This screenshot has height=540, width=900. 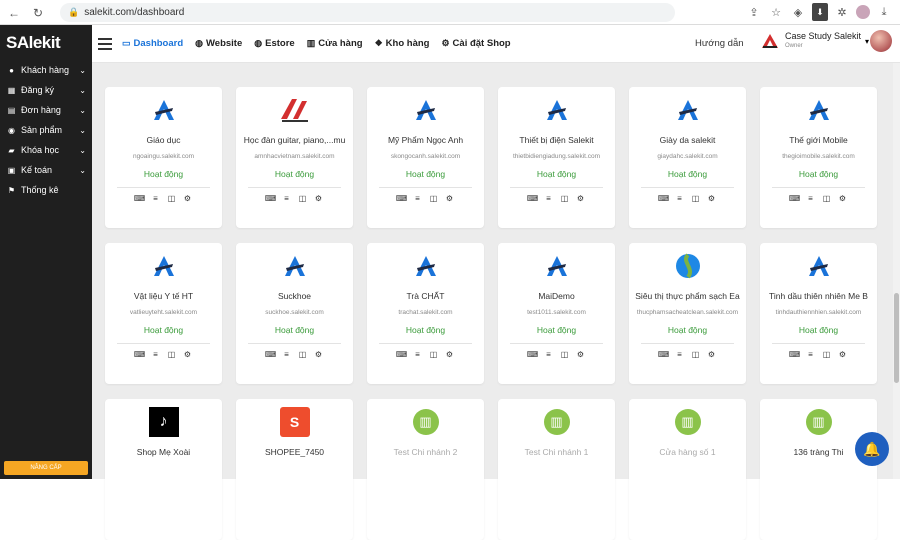 What do you see at coordinates (425, 469) in the screenshot?
I see `shop-card: ▥ Test Chi nhánh 2` at bounding box center [425, 469].